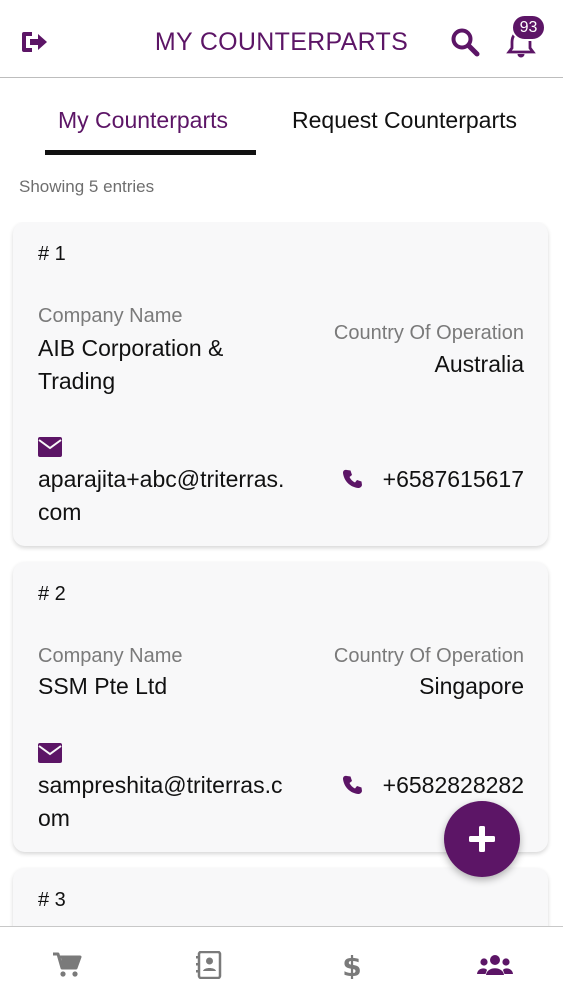 The height and width of the screenshot is (1000, 563). Describe the element at coordinates (77, 381) in the screenshot. I see `company-name-value-line2: Trading` at that location.